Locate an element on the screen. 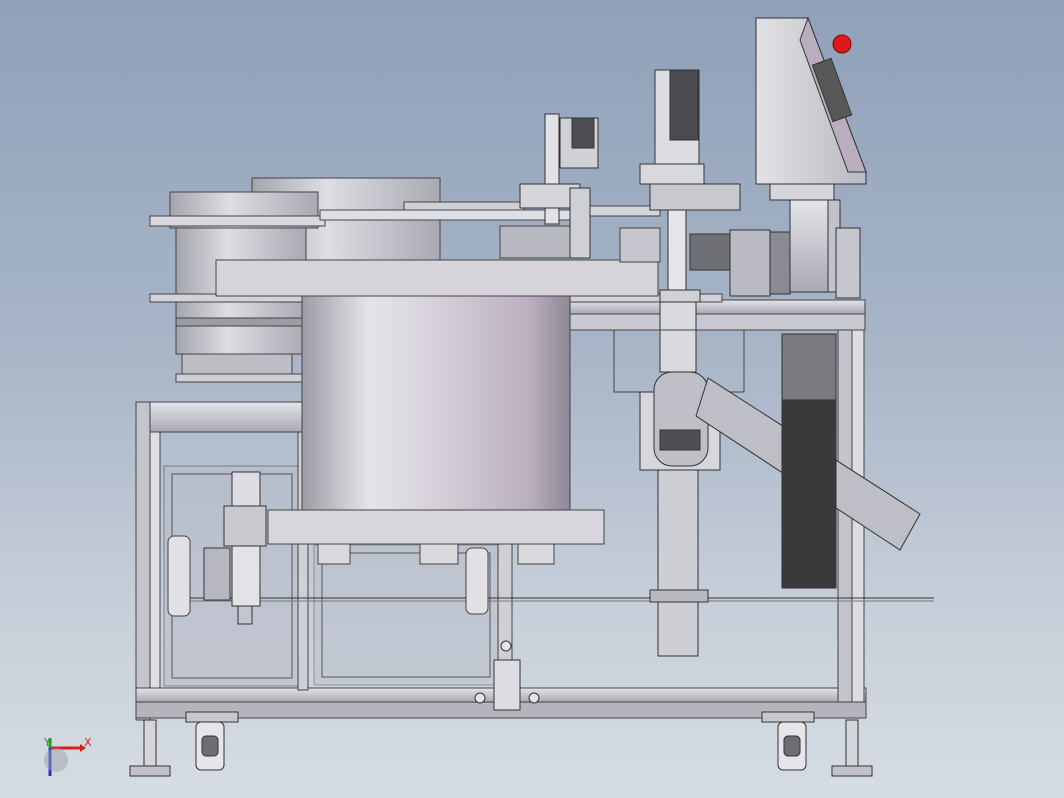 This screenshot has height=798, width=1064. orientation-triad: X Y is located at coordinates (67, 756).